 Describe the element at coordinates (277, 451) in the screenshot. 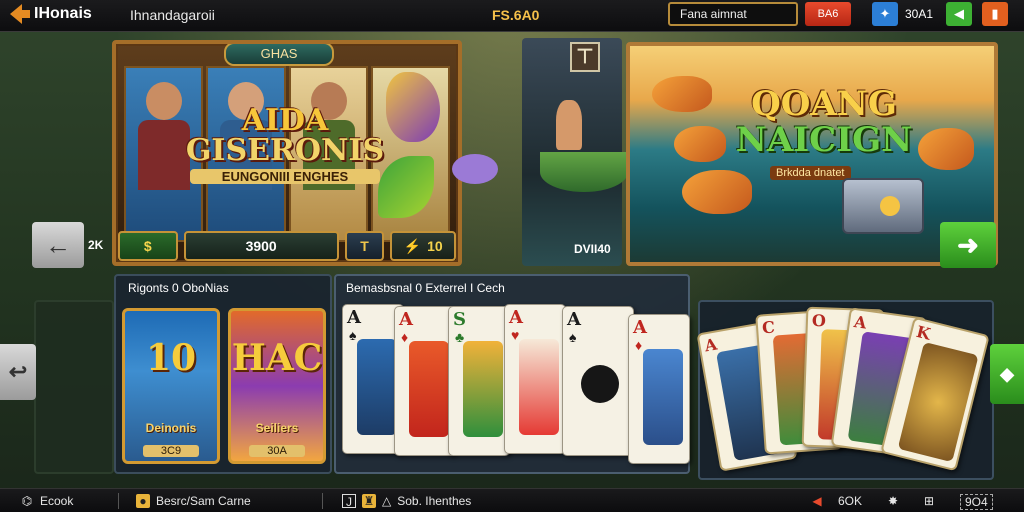

I see `game-card-2-value: 30A` at that location.